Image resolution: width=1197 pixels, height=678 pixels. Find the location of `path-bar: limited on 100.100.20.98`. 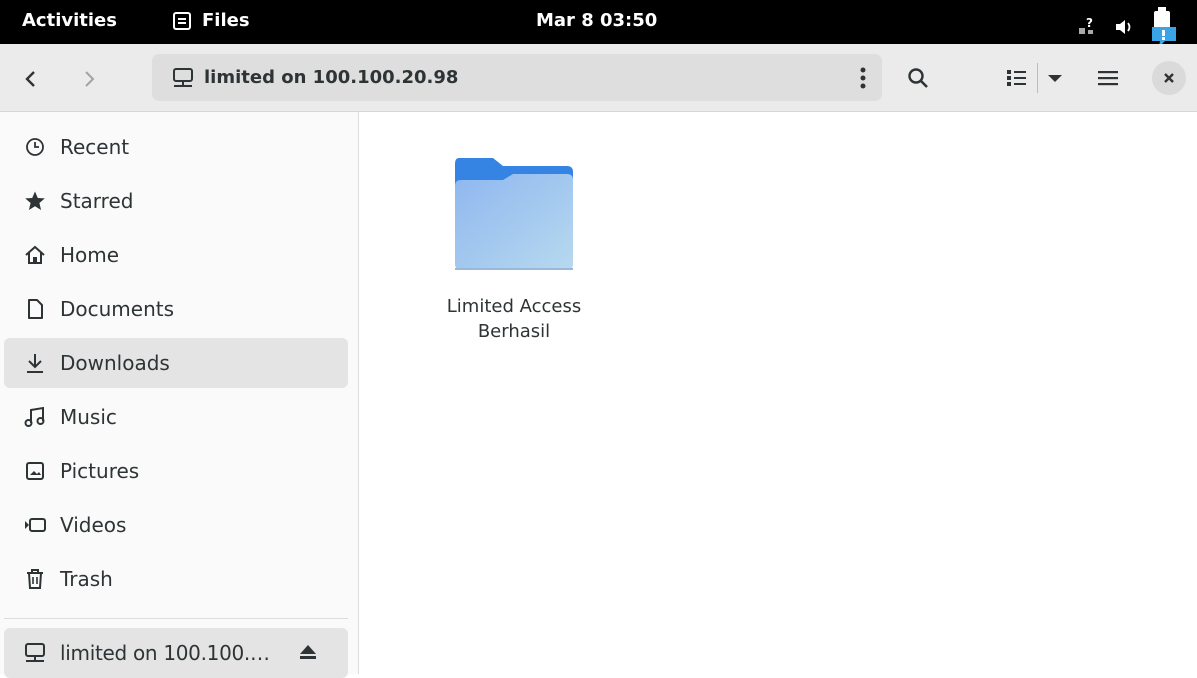

path-bar: limited on 100.100.20.98 is located at coordinates (517, 77).